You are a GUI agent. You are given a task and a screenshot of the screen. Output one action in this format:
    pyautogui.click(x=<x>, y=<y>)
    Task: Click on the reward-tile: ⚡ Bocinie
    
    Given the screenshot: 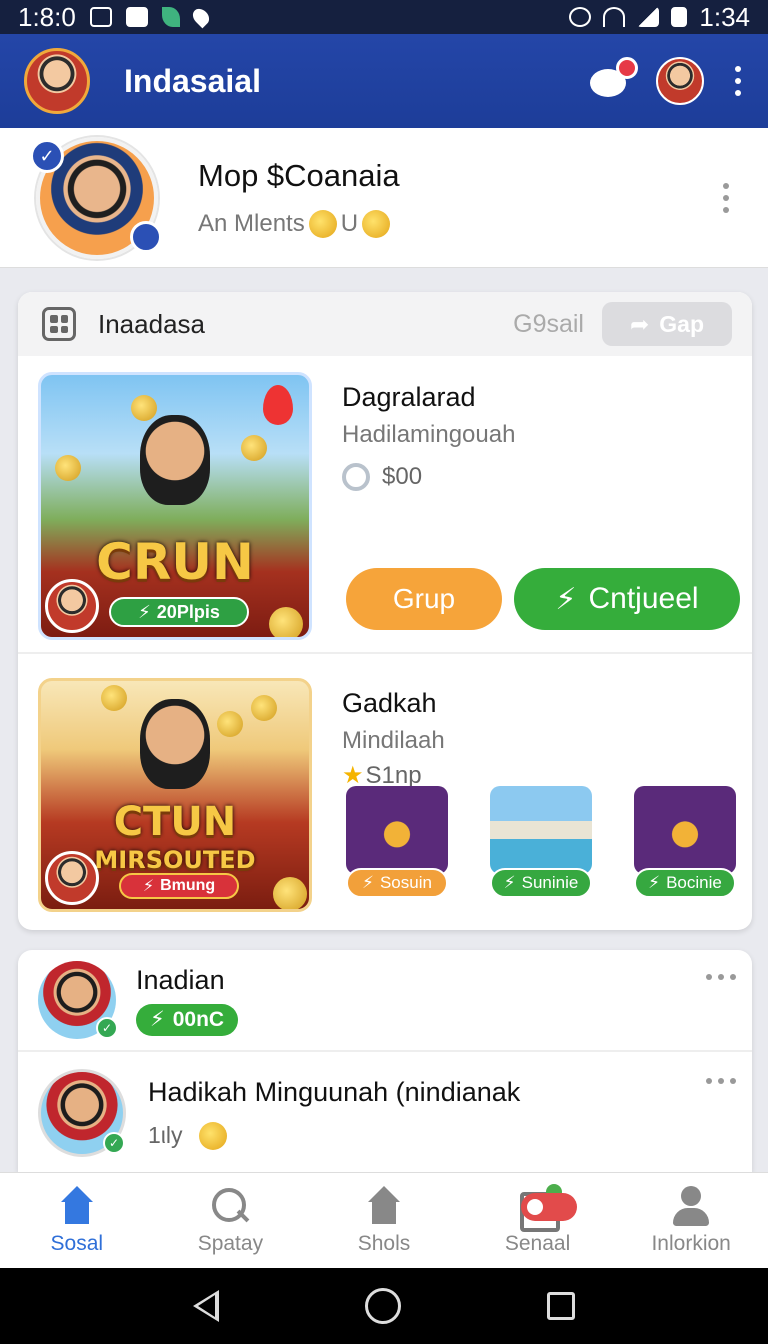 What is the action you would take?
    pyautogui.click(x=685, y=842)
    